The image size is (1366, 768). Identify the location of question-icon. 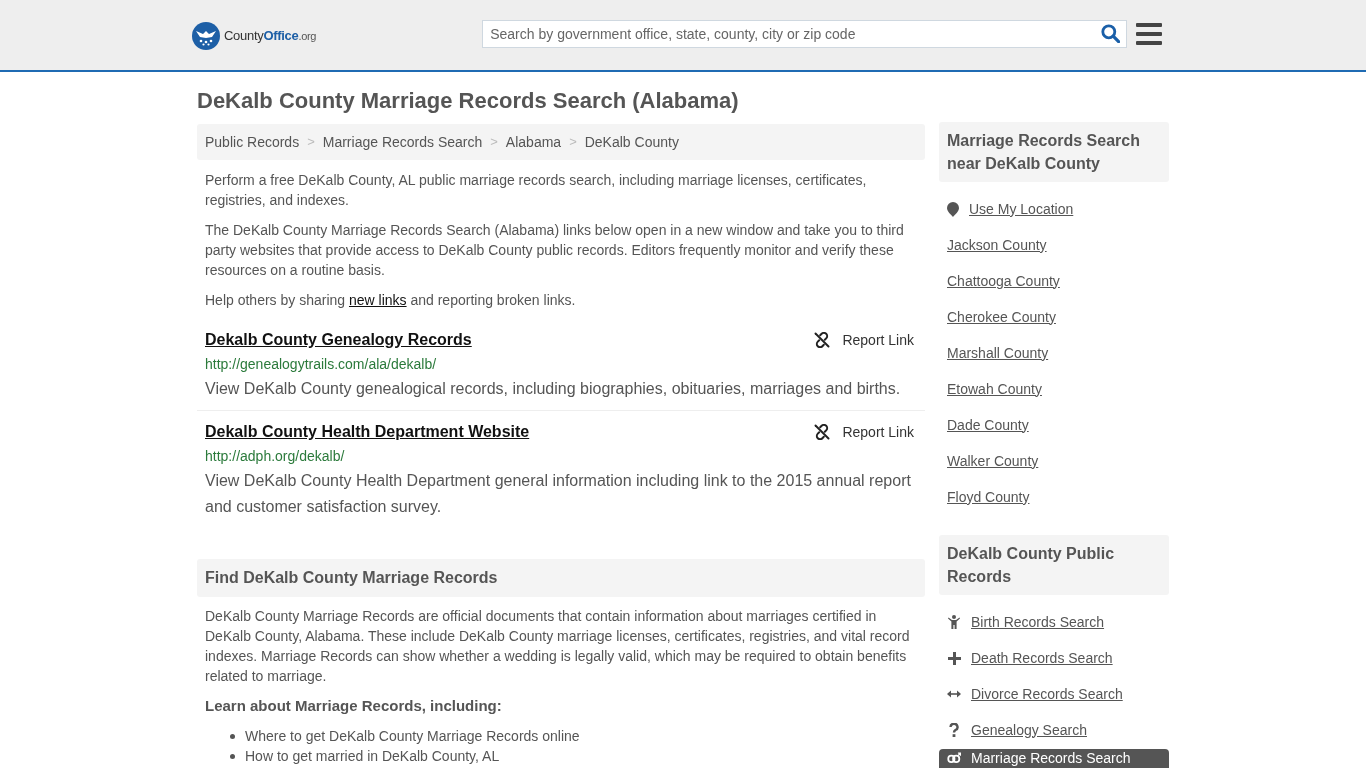
(954, 730).